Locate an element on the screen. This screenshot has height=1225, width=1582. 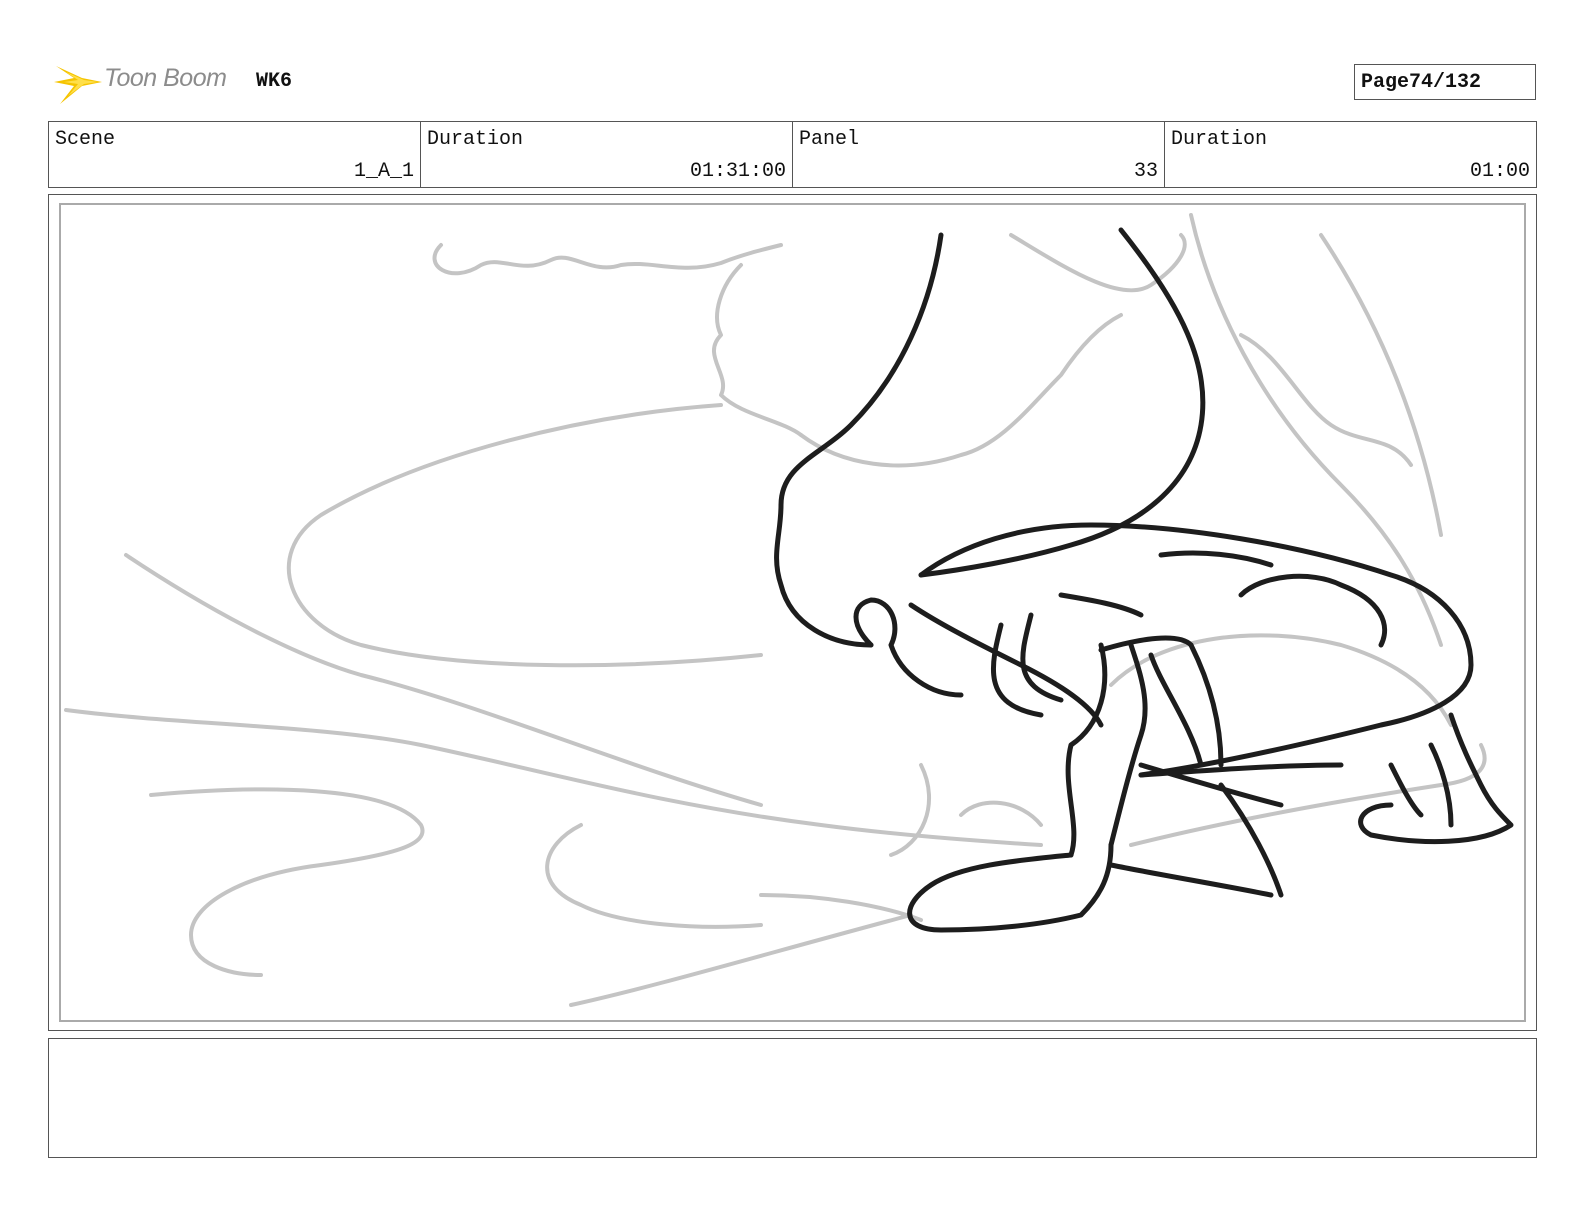
page-number: 74/132 is located at coordinates (1445, 82).